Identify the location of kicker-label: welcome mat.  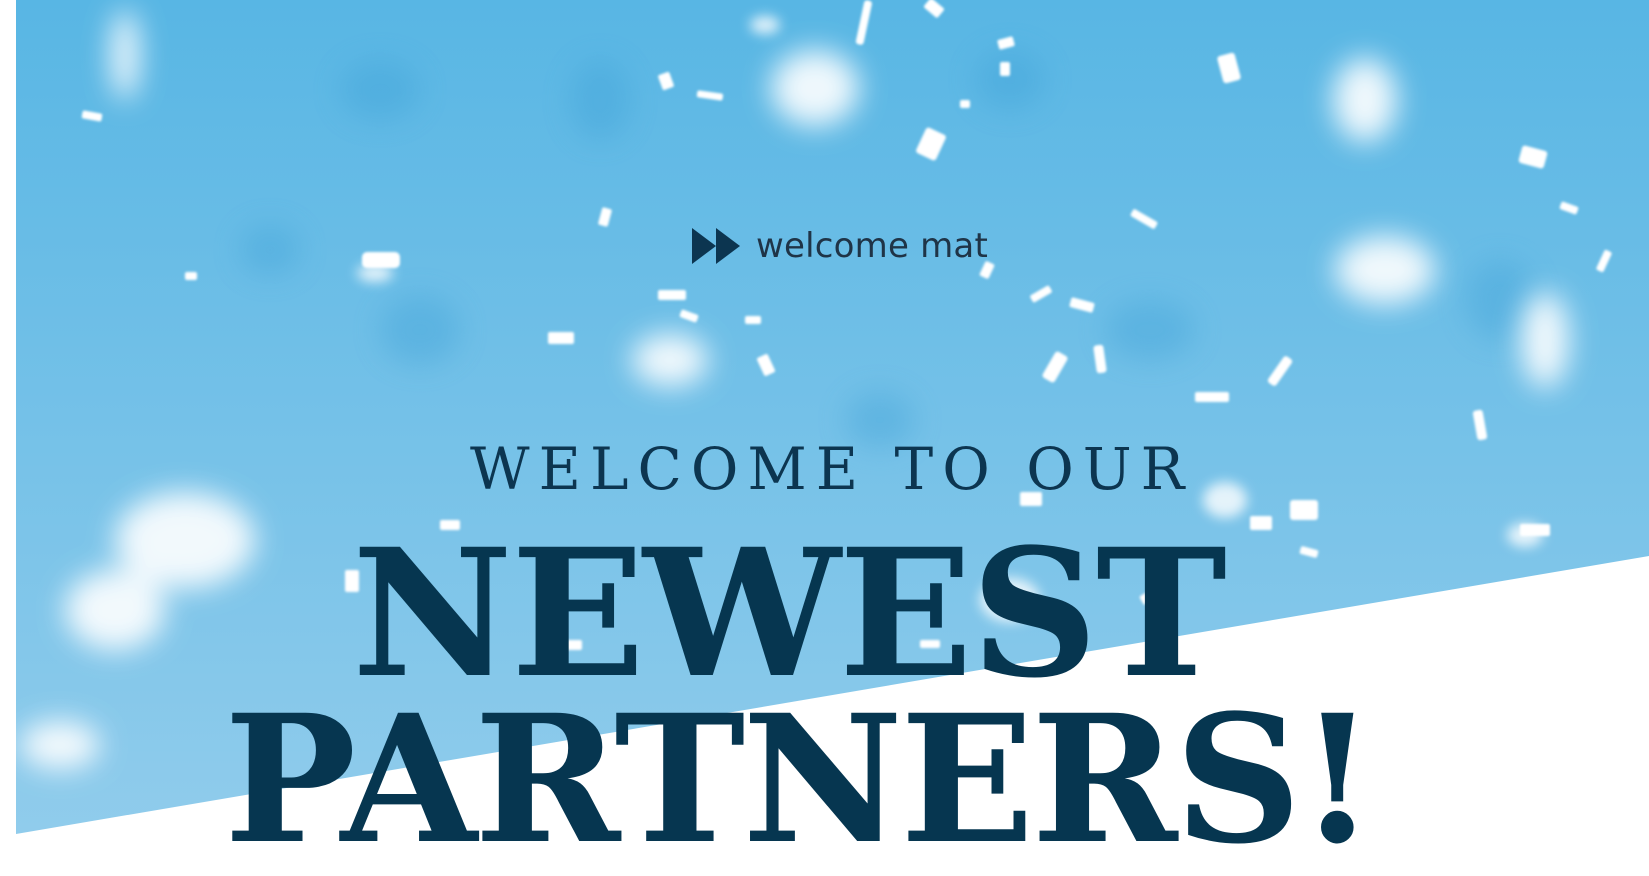
(872, 246).